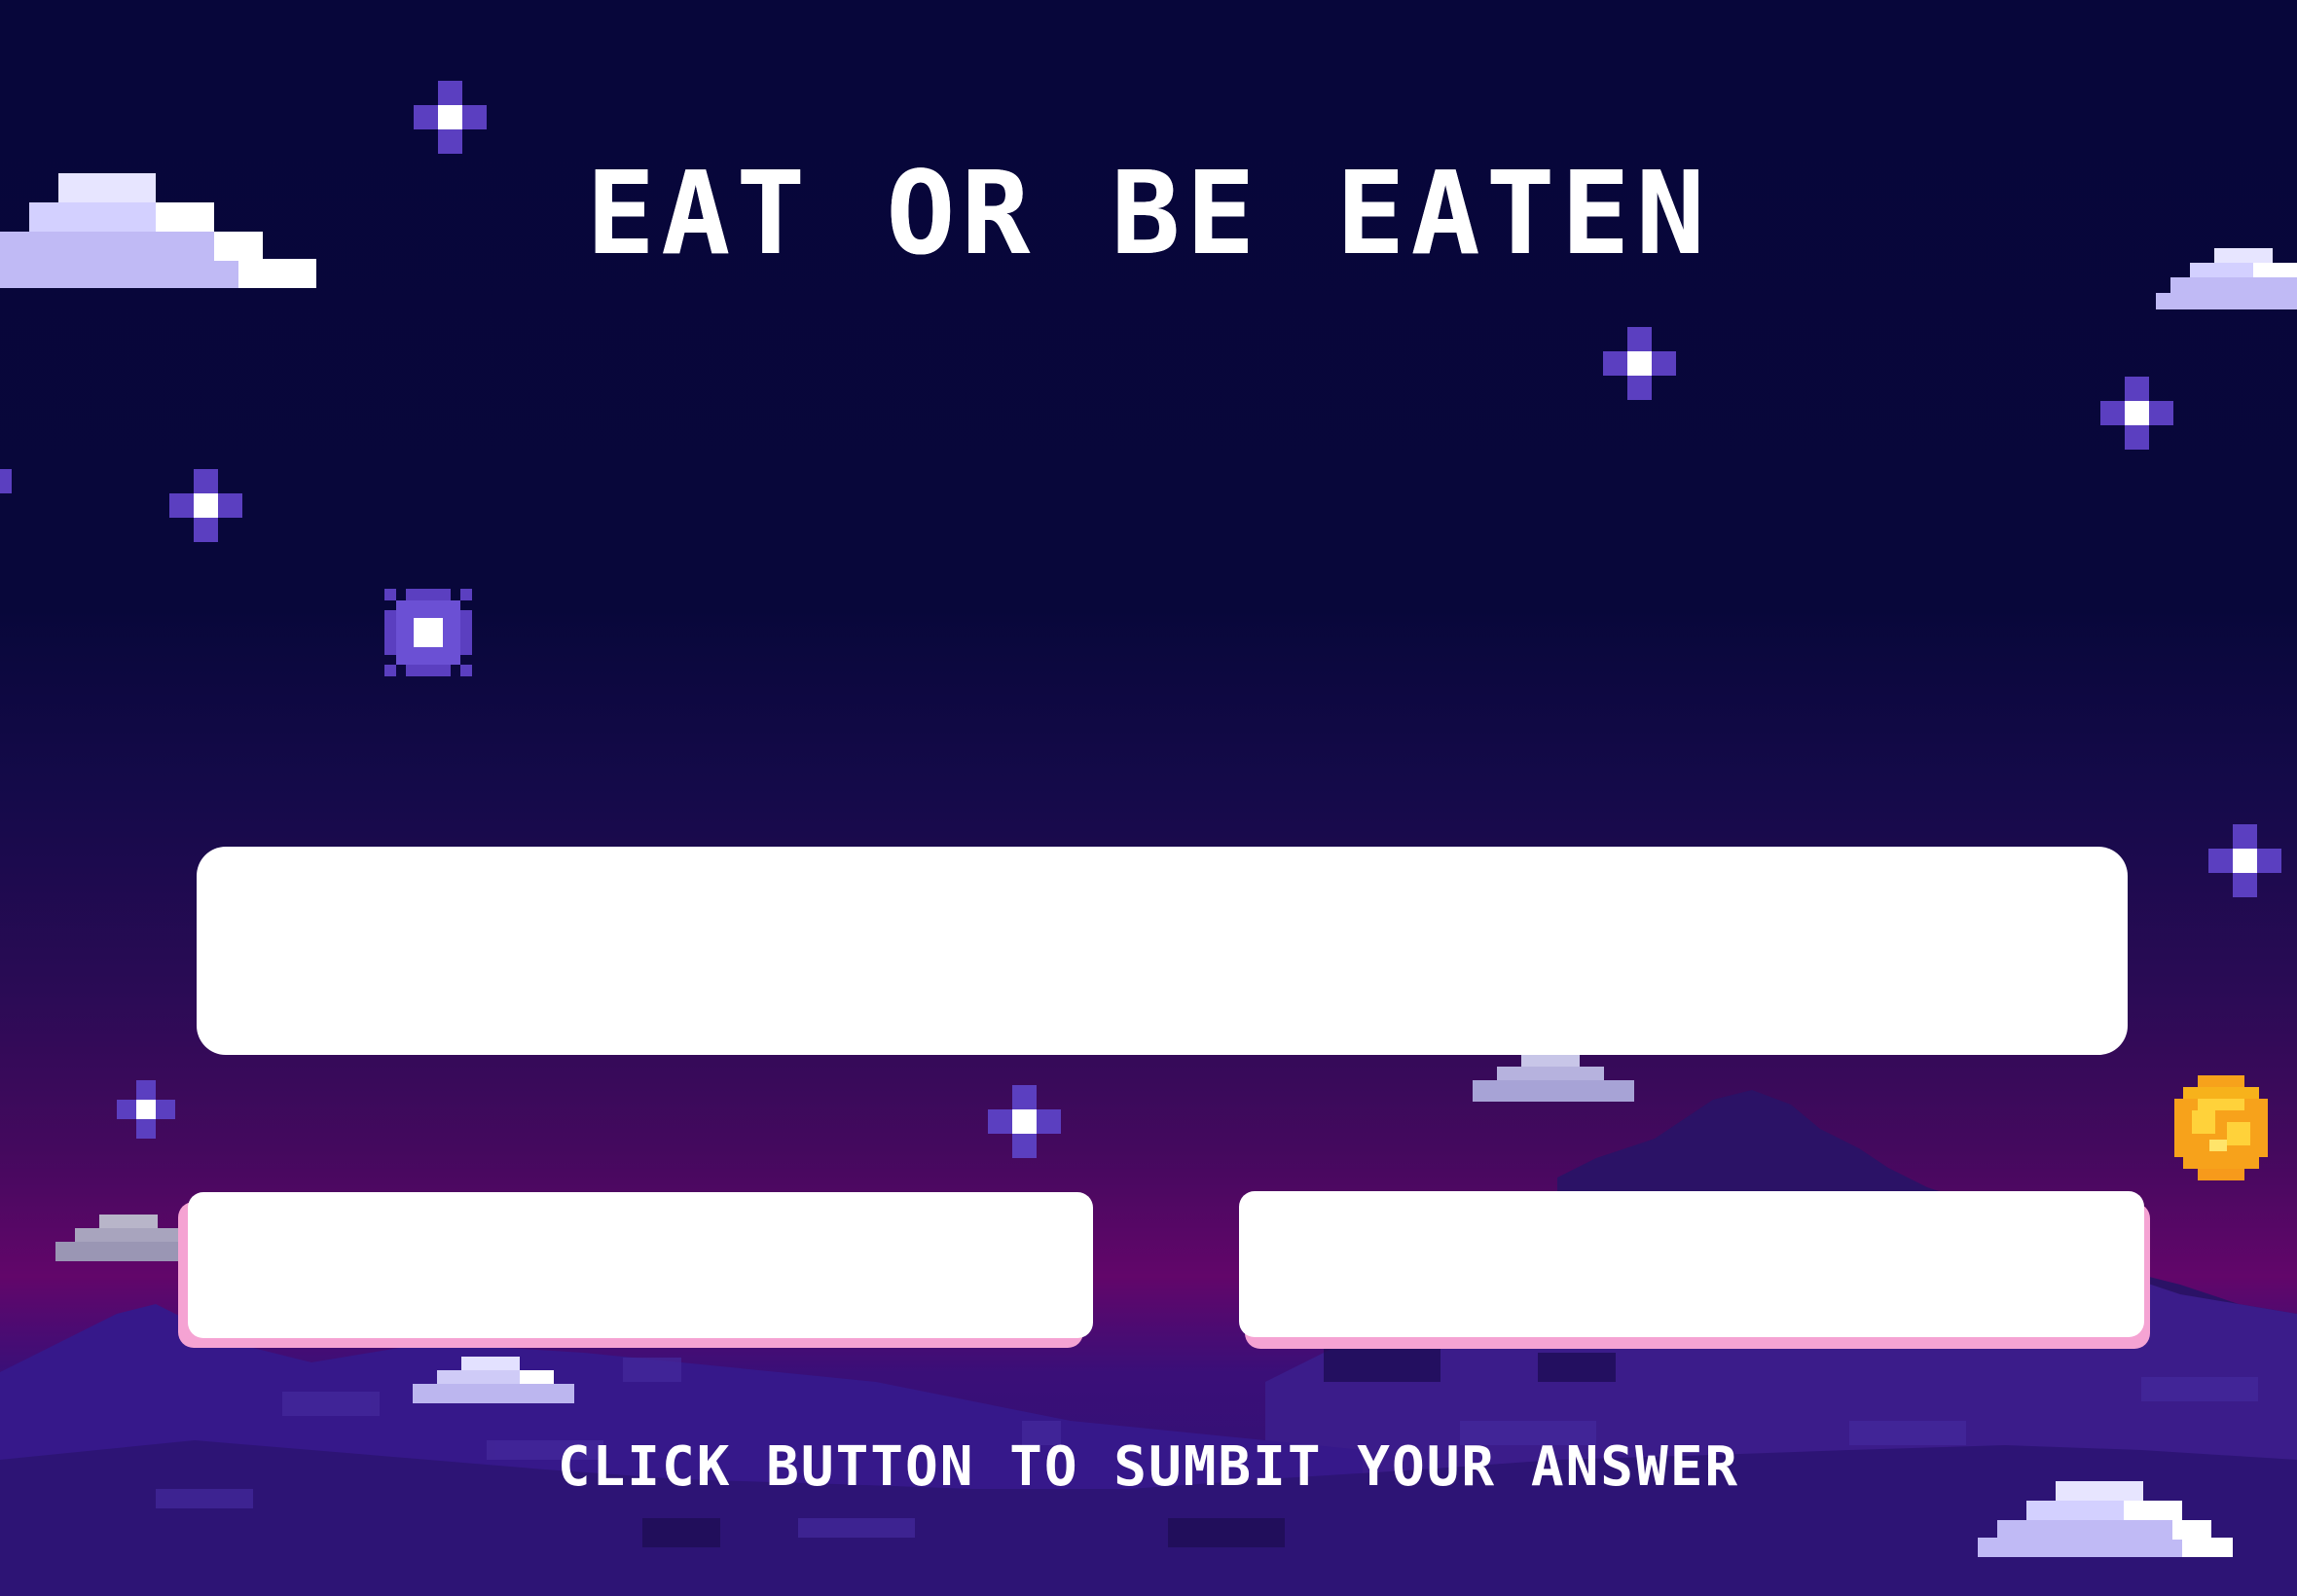 This screenshot has width=2297, height=1596. I want to click on instruction-text: CLICK BUTTON TO SUMBIT YOUR ANSWER, so click(1148, 1467).